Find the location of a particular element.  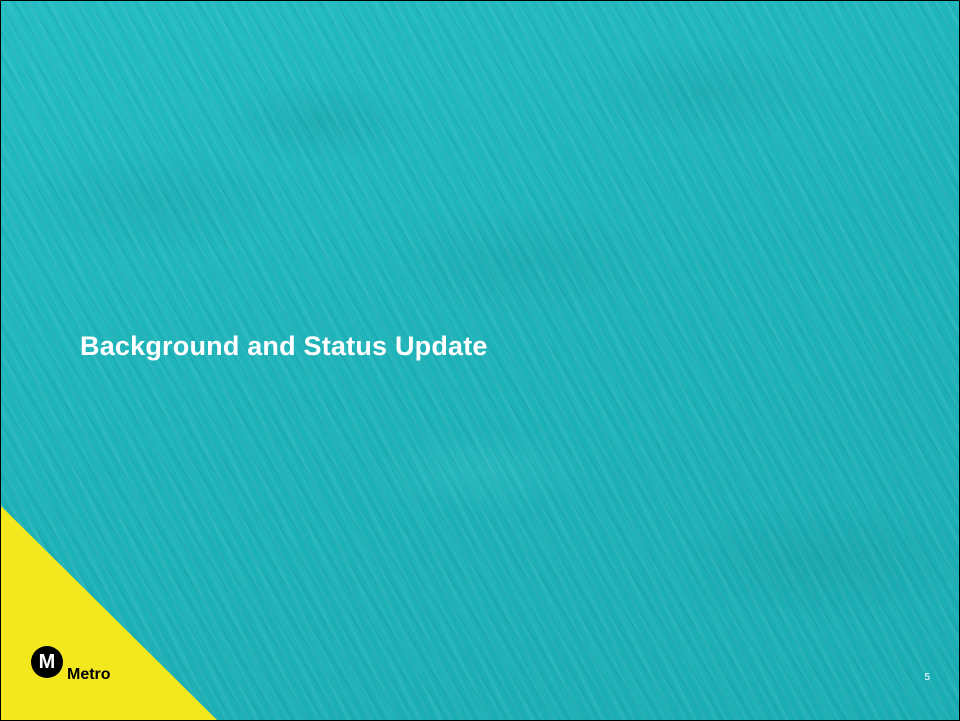

metro-logo-letter: M is located at coordinates (47, 662).